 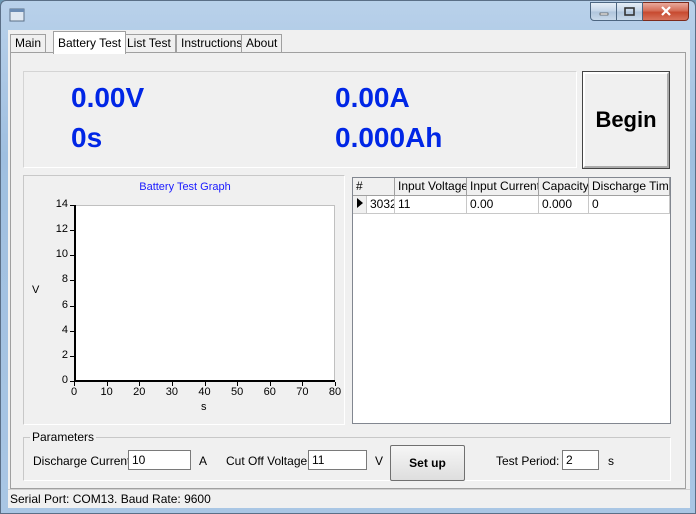 What do you see at coordinates (626, 120) in the screenshot?
I see `begin-button: Begin` at bounding box center [626, 120].